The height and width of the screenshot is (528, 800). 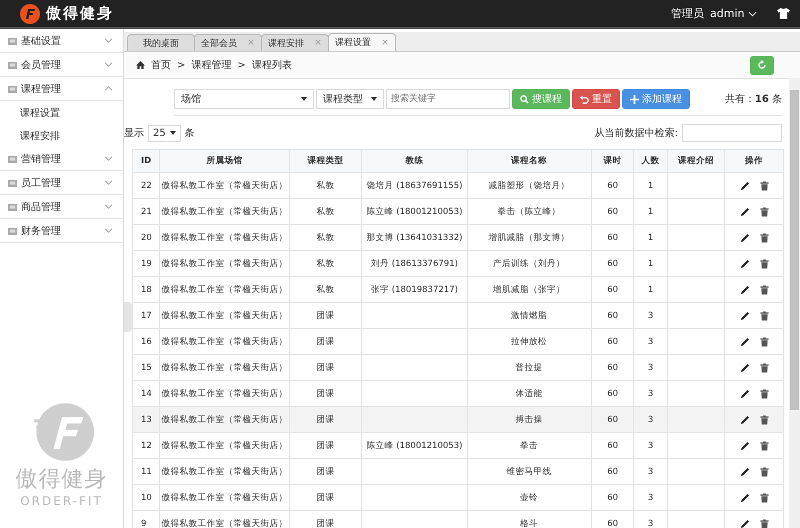 What do you see at coordinates (164, 133) in the screenshot?
I see `page-size-select: 25` at bounding box center [164, 133].